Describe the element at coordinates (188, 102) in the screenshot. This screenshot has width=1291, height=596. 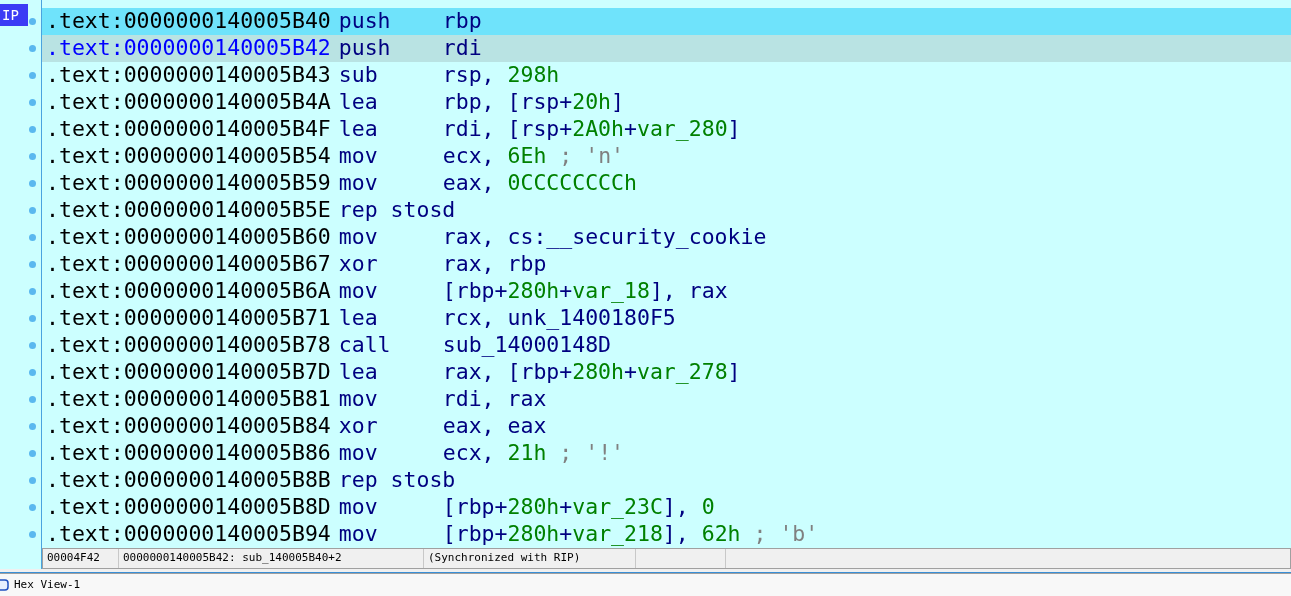
I see `address-label: .text:0000000140005B4A` at that location.